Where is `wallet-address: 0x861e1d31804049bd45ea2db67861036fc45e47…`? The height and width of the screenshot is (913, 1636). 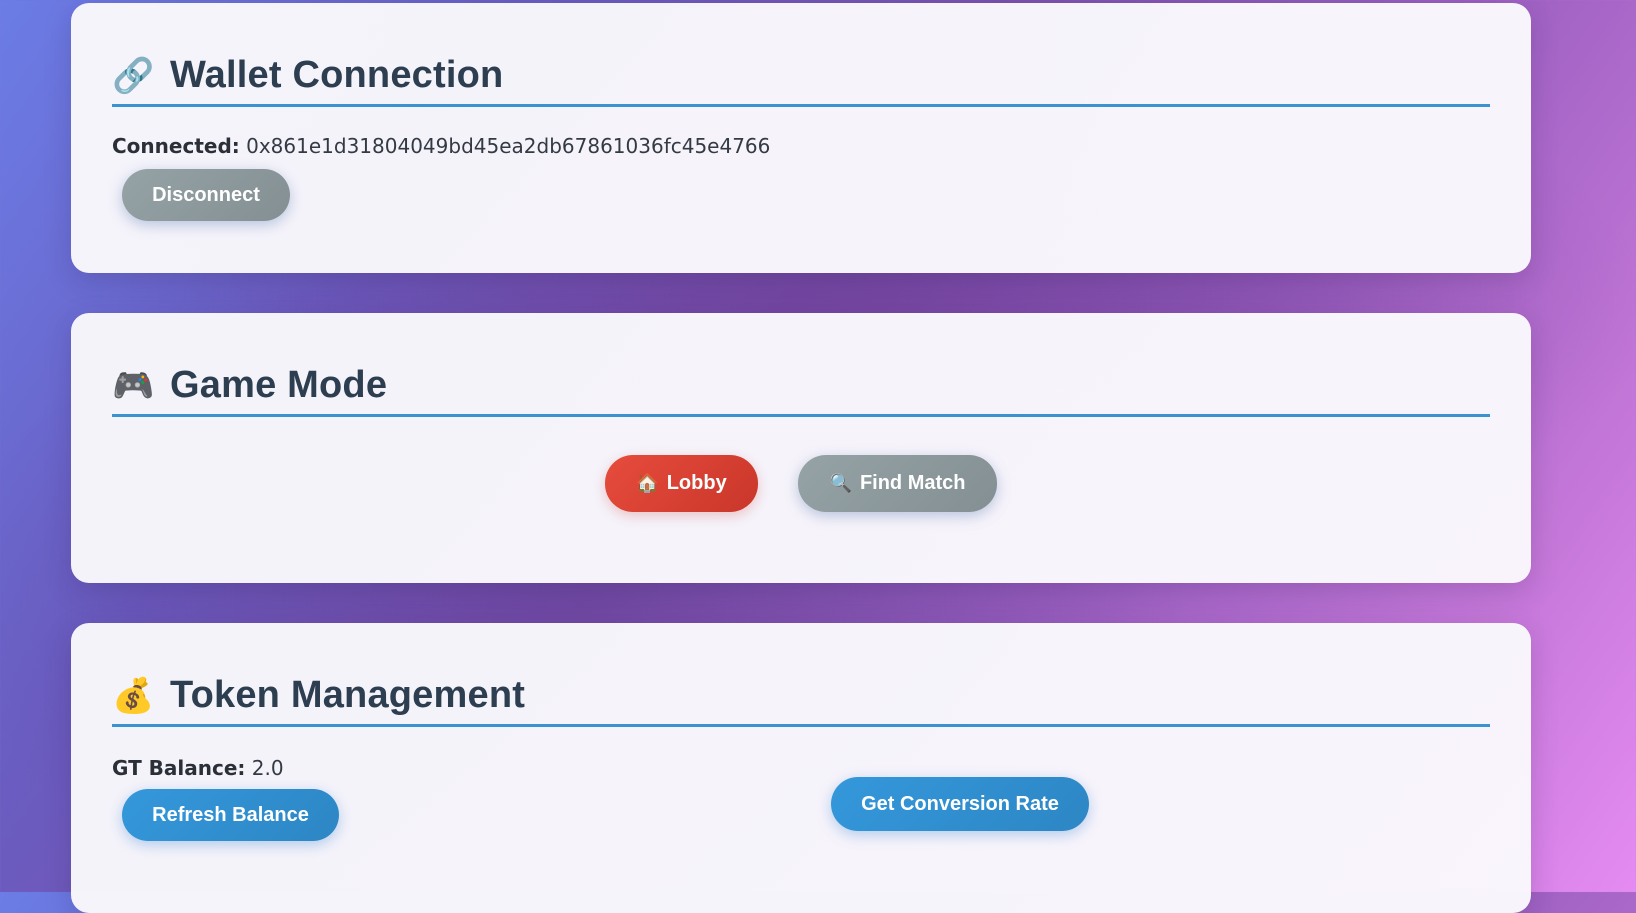
wallet-address: 0x861e1d31804049bd45ea2db67861036fc45e47… is located at coordinates (508, 146).